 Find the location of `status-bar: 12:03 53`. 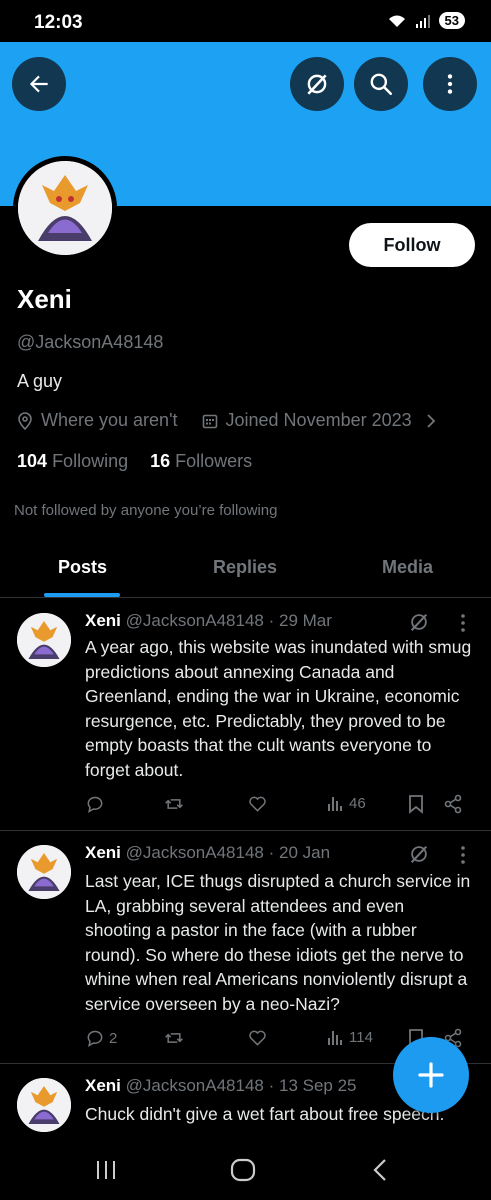

status-bar: 12:03 53 is located at coordinates (245, 21).